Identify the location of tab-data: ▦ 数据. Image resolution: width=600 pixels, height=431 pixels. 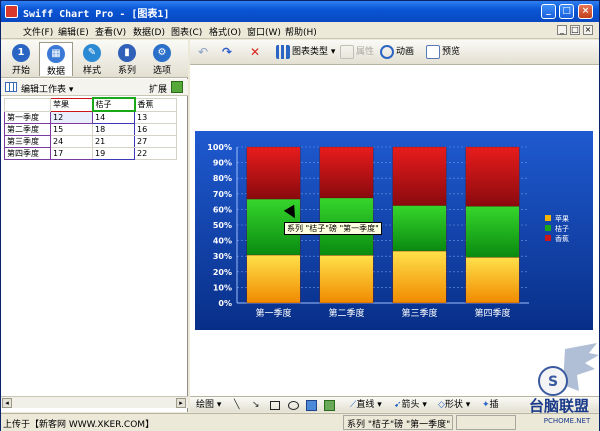
(56, 59).